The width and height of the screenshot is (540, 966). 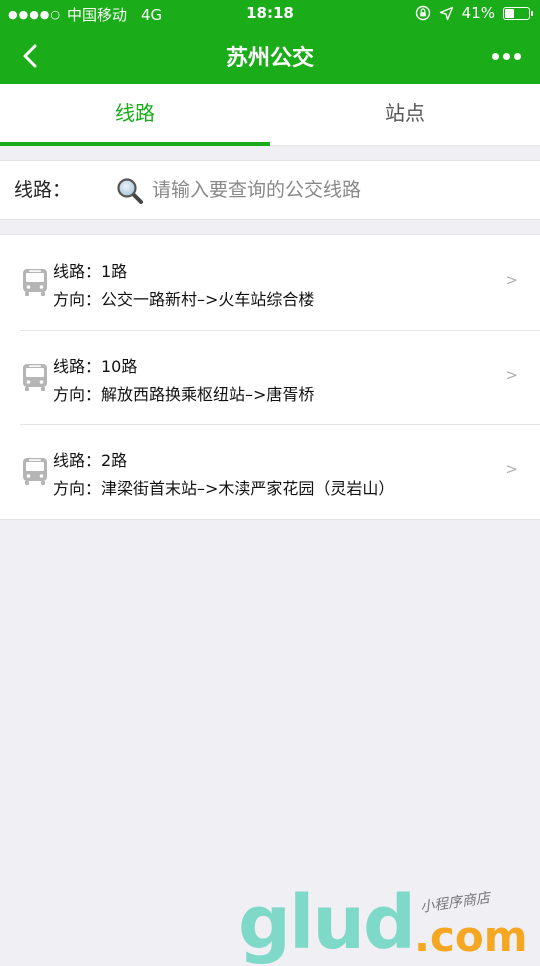 What do you see at coordinates (43, 190) in the screenshot?
I see `search-label: 线路：` at bounding box center [43, 190].